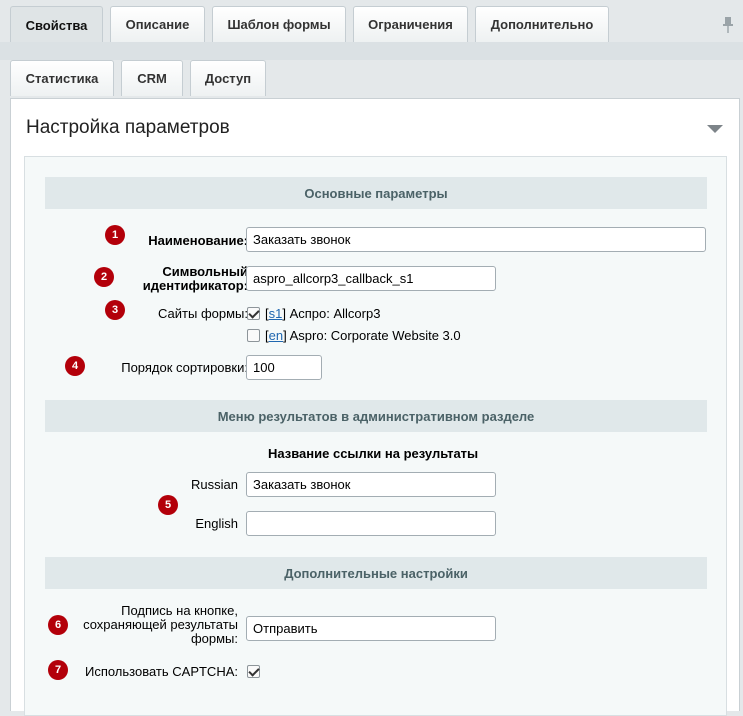  I want to click on callout-badge-7: 7, so click(58, 670).